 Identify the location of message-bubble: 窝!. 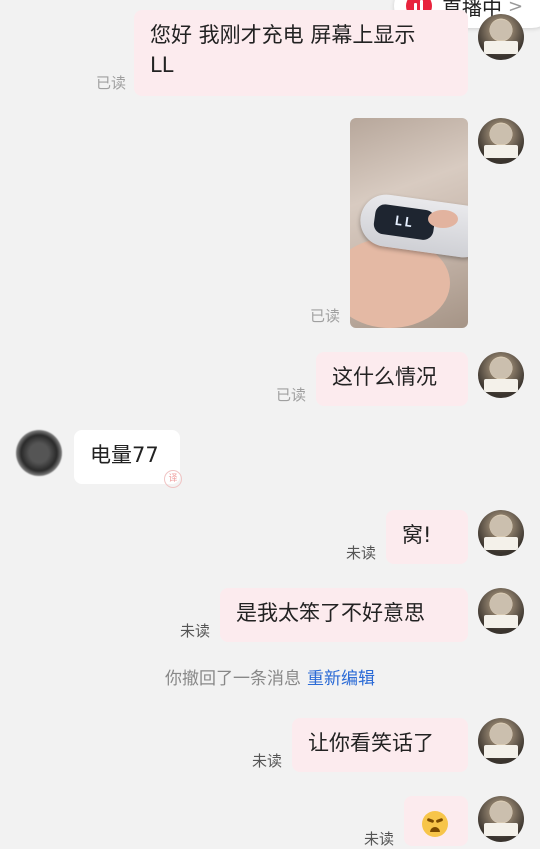
(427, 537).